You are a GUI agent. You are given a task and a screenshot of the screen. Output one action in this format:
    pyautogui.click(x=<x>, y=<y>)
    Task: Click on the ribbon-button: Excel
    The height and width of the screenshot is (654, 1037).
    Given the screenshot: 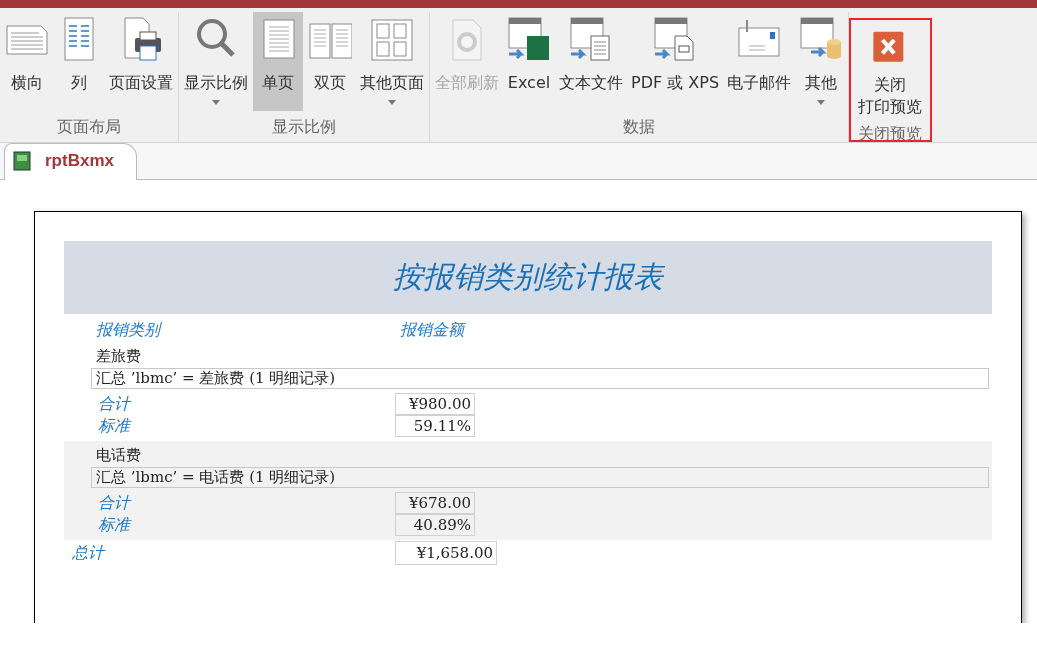 What is the action you would take?
    pyautogui.click(x=529, y=61)
    